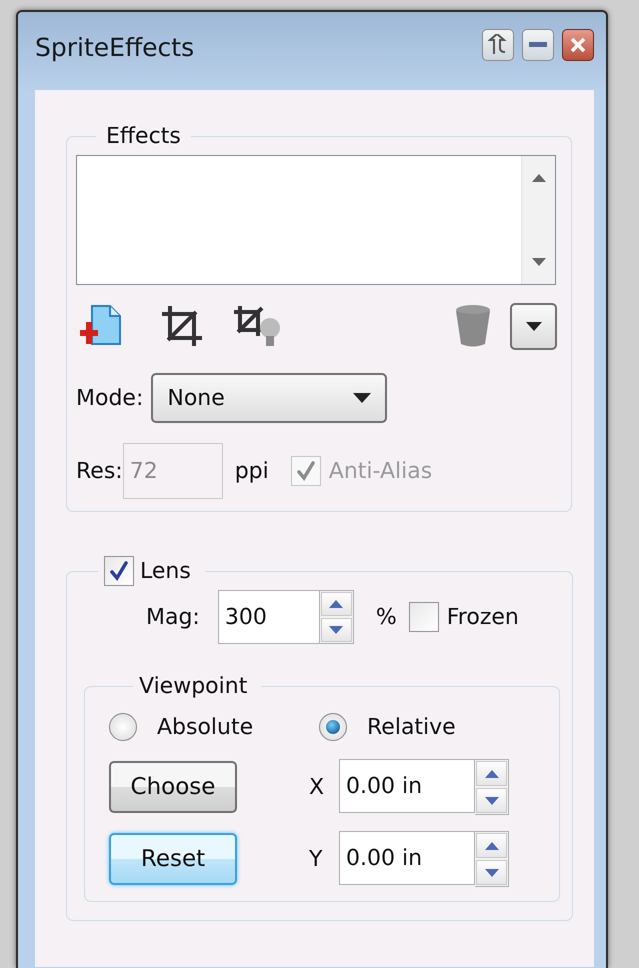 This screenshot has width=639, height=968. What do you see at coordinates (173, 859) in the screenshot?
I see `reset-button: Reset` at bounding box center [173, 859].